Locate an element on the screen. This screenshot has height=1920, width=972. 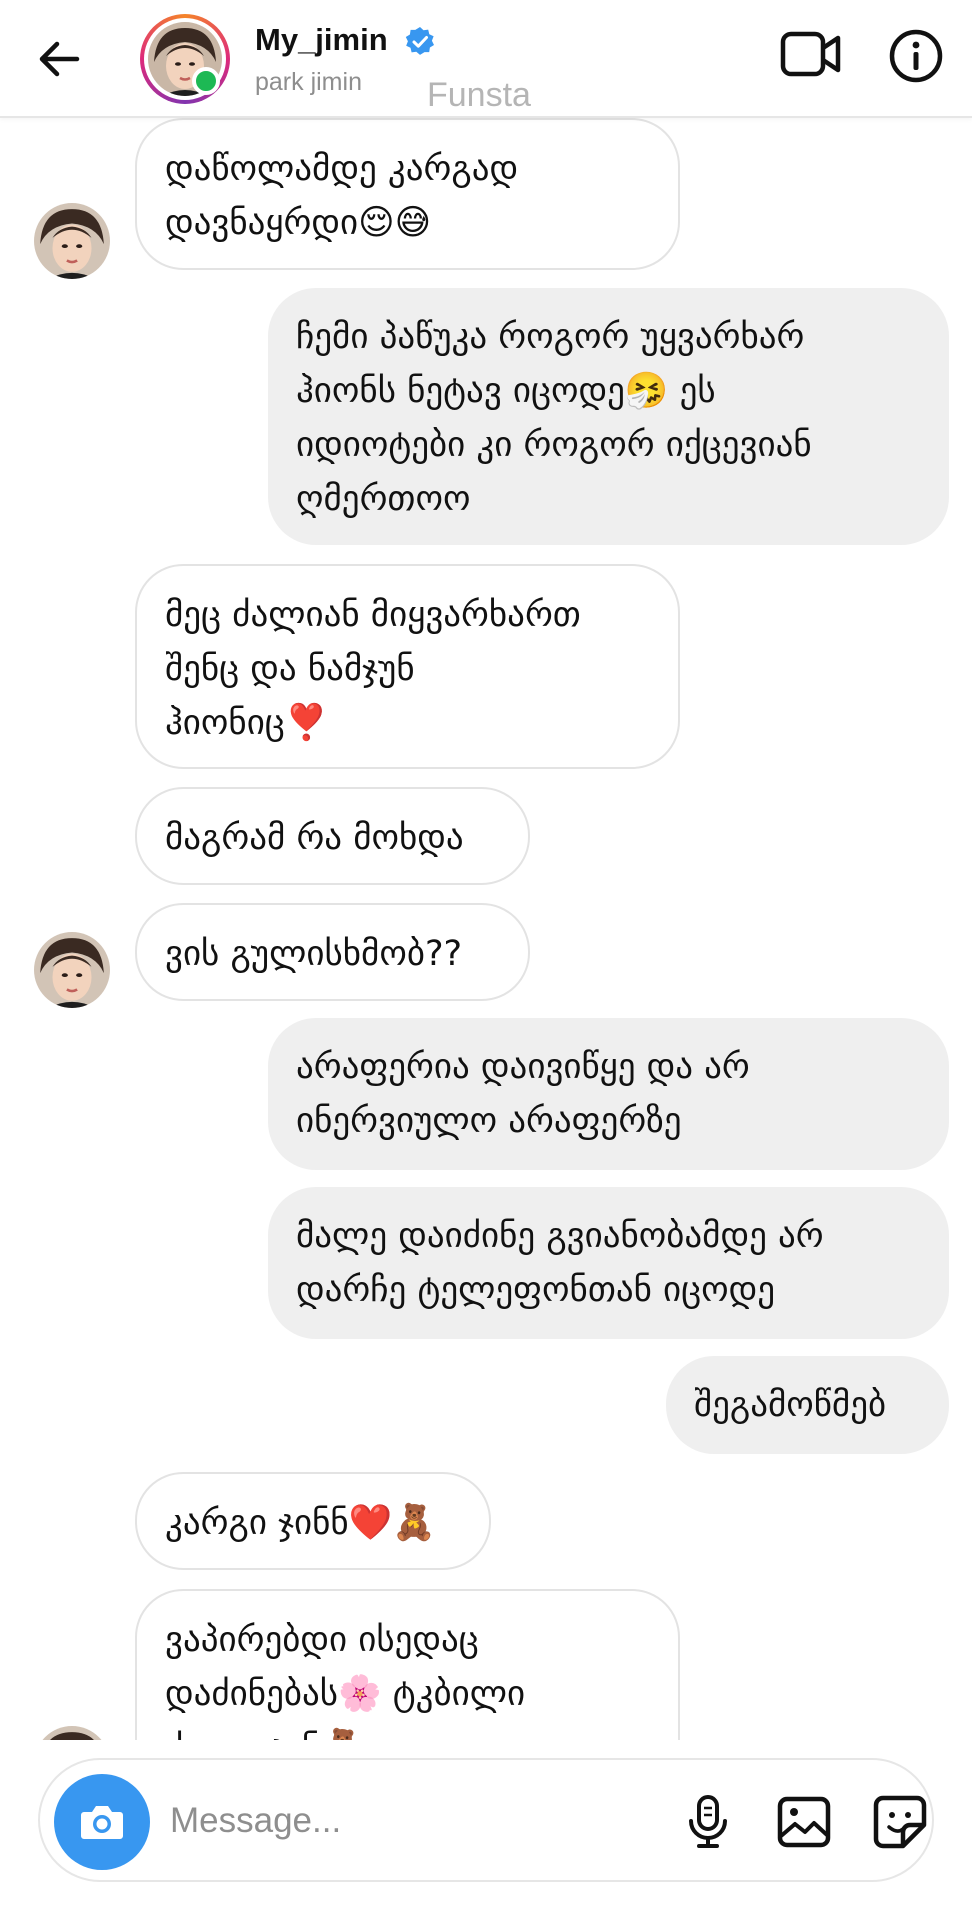
message-bubble-outgoing: შეგამოწმებ is located at coordinates (807, 1405).